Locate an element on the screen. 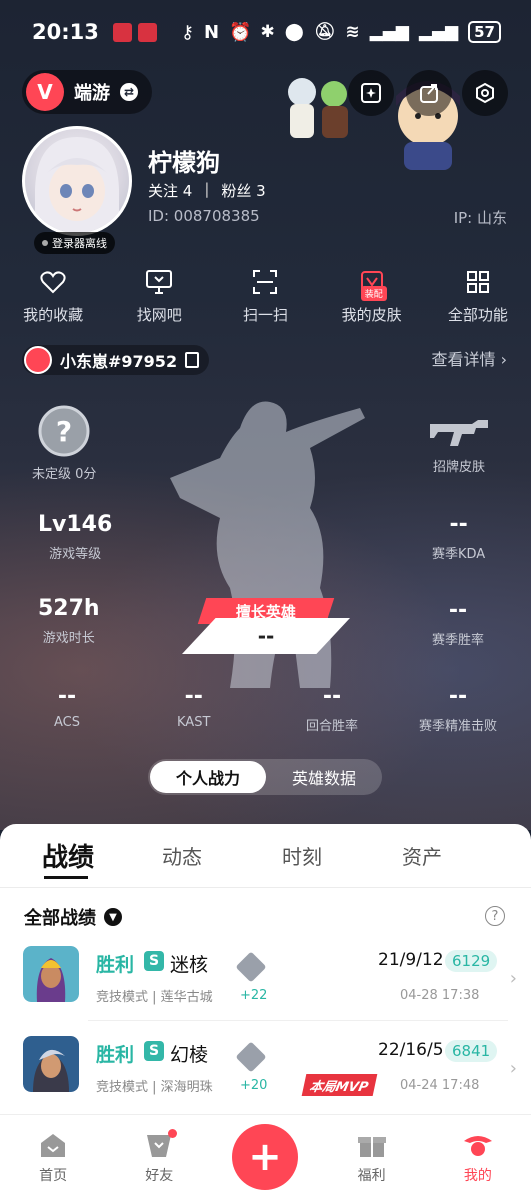 The width and height of the screenshot is (531, 1200). tab-feed: 动态 is located at coordinates (204, 855).